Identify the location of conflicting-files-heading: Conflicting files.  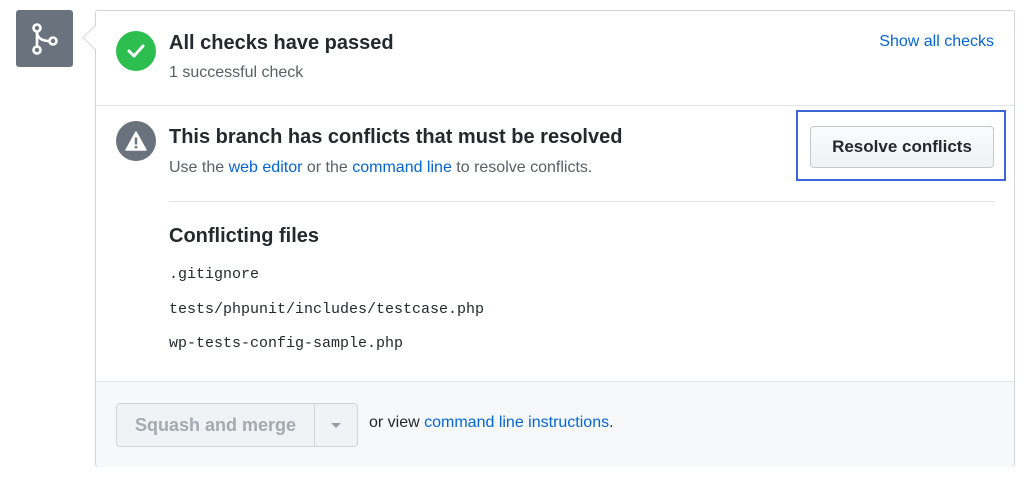
(244, 236).